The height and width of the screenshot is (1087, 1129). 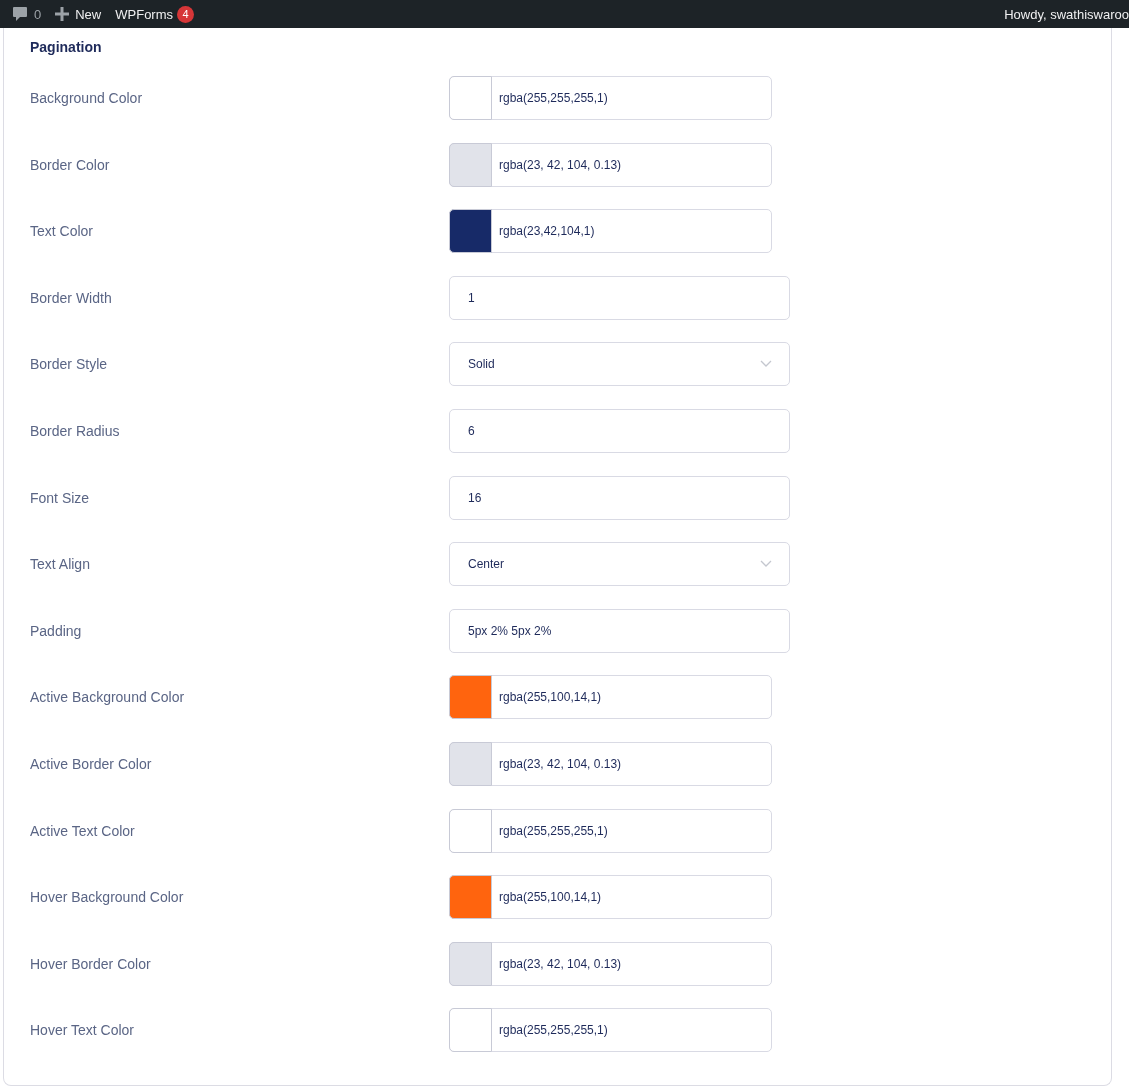 I want to click on field-label: Border Width, so click(x=71, y=297).